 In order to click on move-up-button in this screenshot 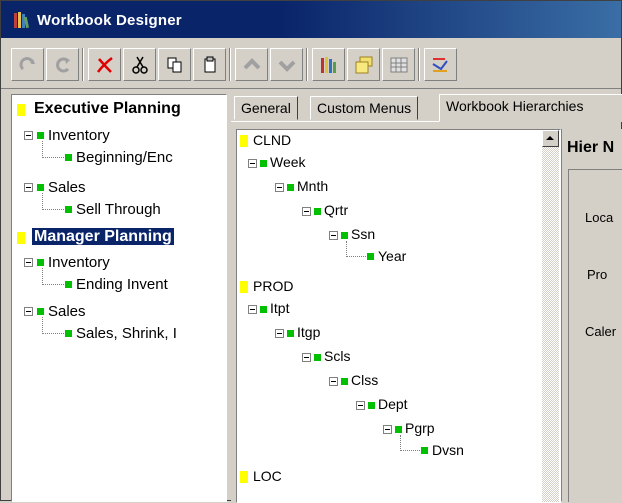, I will do `click(251, 64)`.